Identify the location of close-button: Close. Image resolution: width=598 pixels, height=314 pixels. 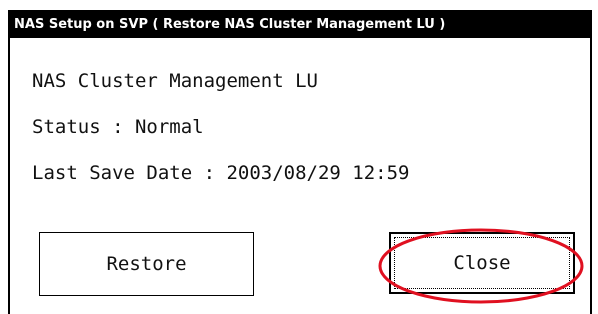
(482, 263).